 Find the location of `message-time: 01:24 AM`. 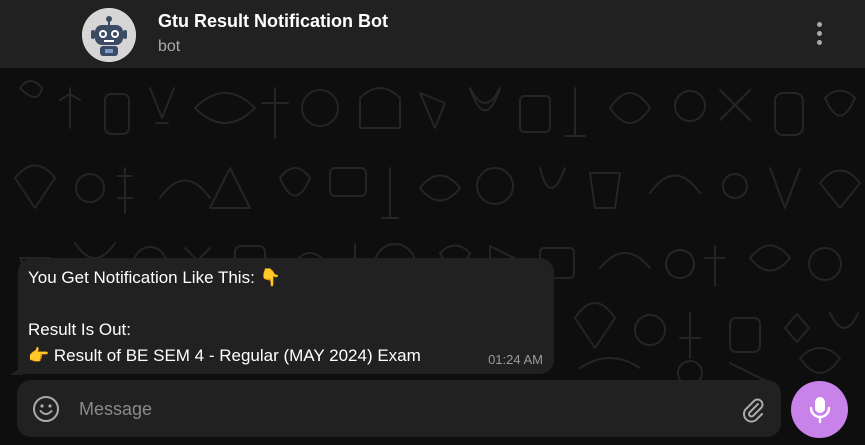

message-time: 01:24 AM is located at coordinates (515, 359).